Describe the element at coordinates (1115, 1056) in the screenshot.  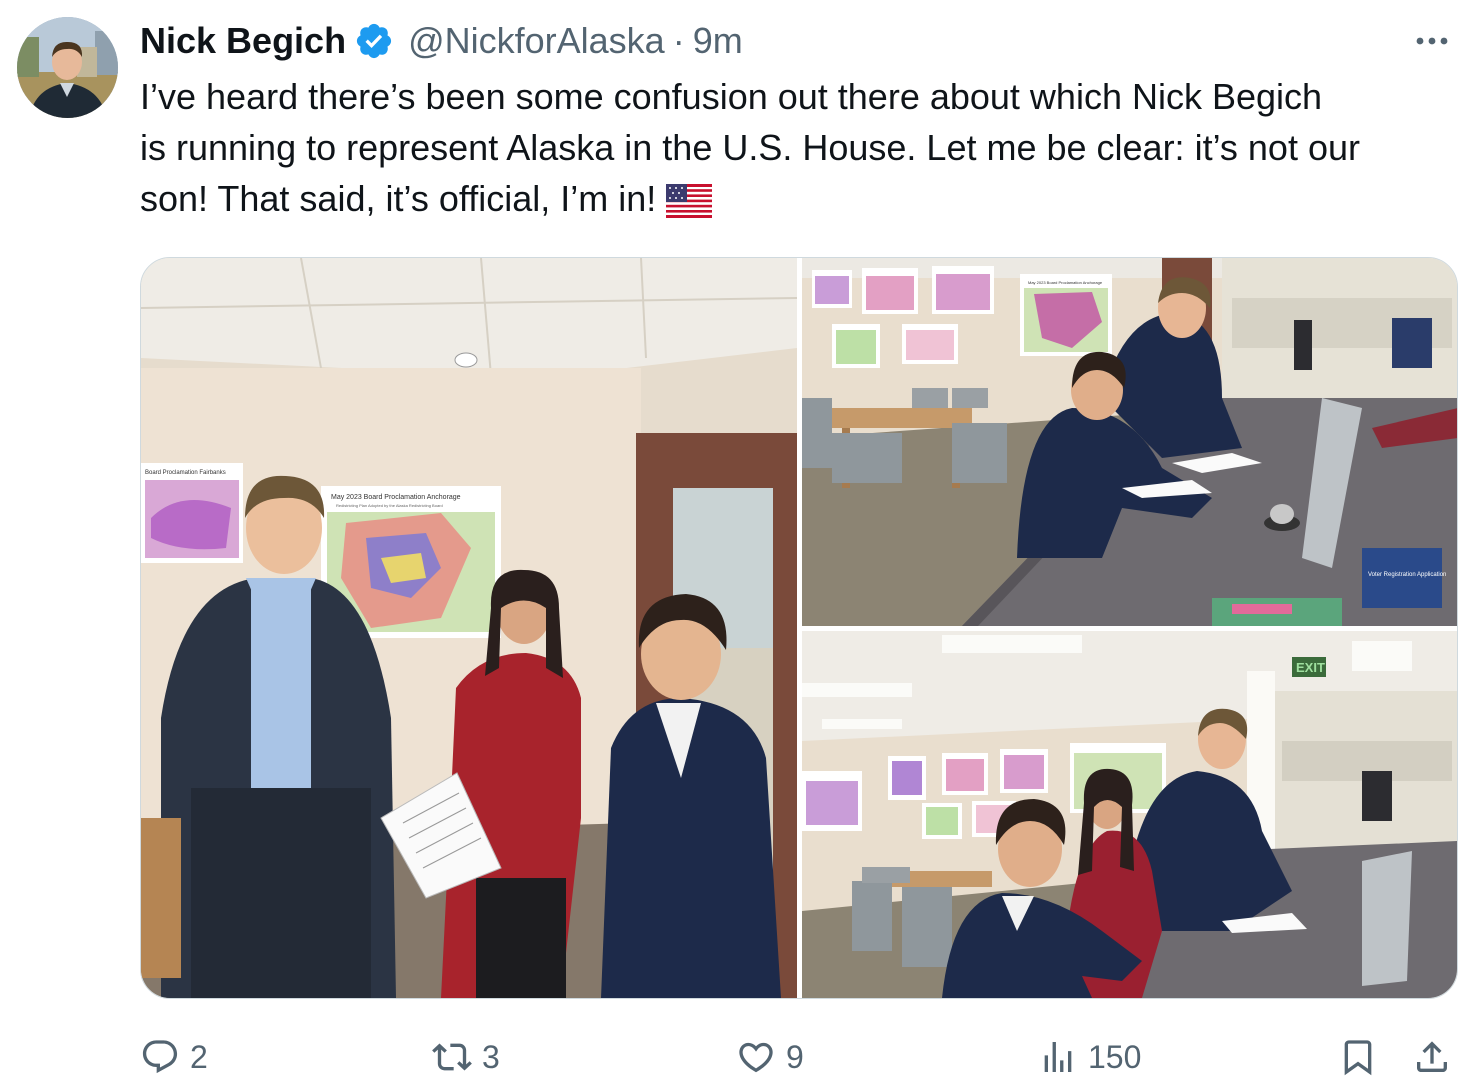
I see `views-count: 150` at that location.